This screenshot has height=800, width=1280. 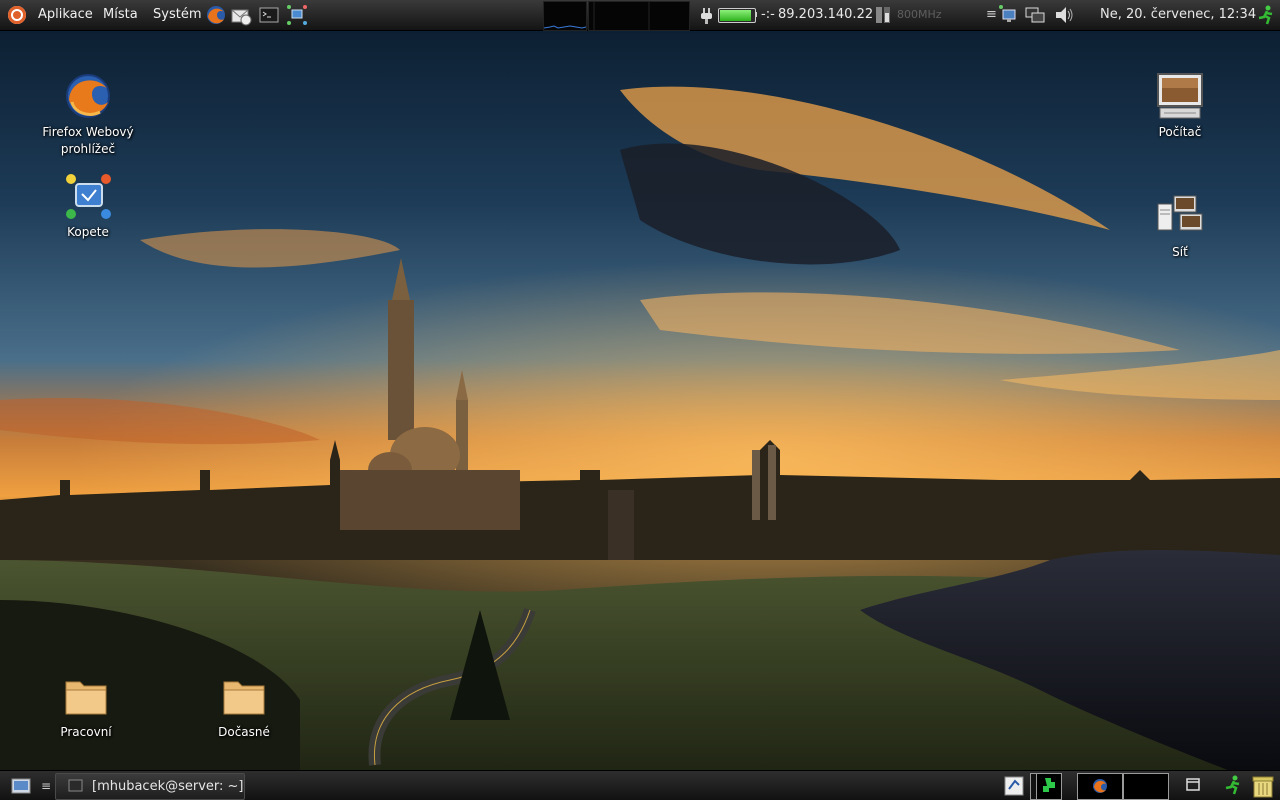 I want to click on taskbar-button-terminal: [mhubacek@server: ~], so click(x=150, y=786).